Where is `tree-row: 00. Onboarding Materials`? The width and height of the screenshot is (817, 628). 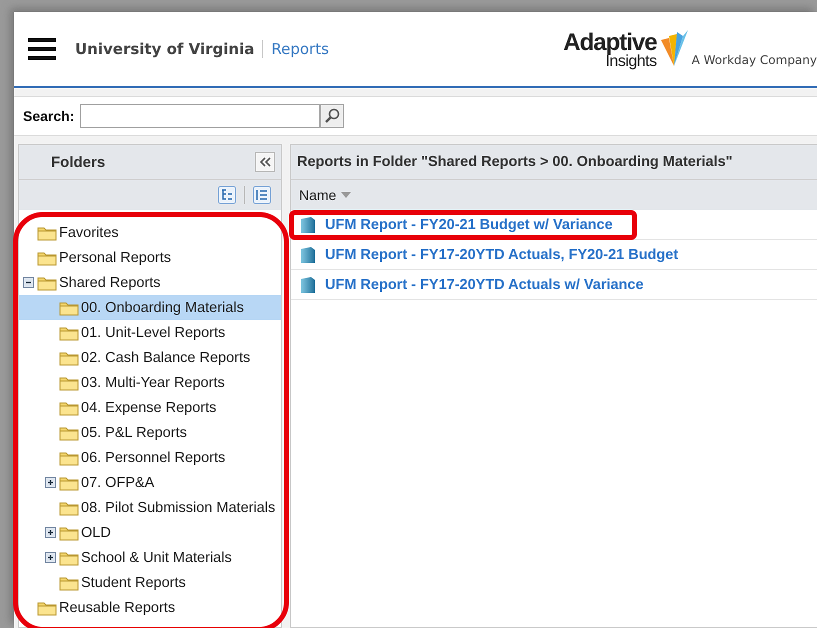 tree-row: 00. Onboarding Materials is located at coordinates (150, 307).